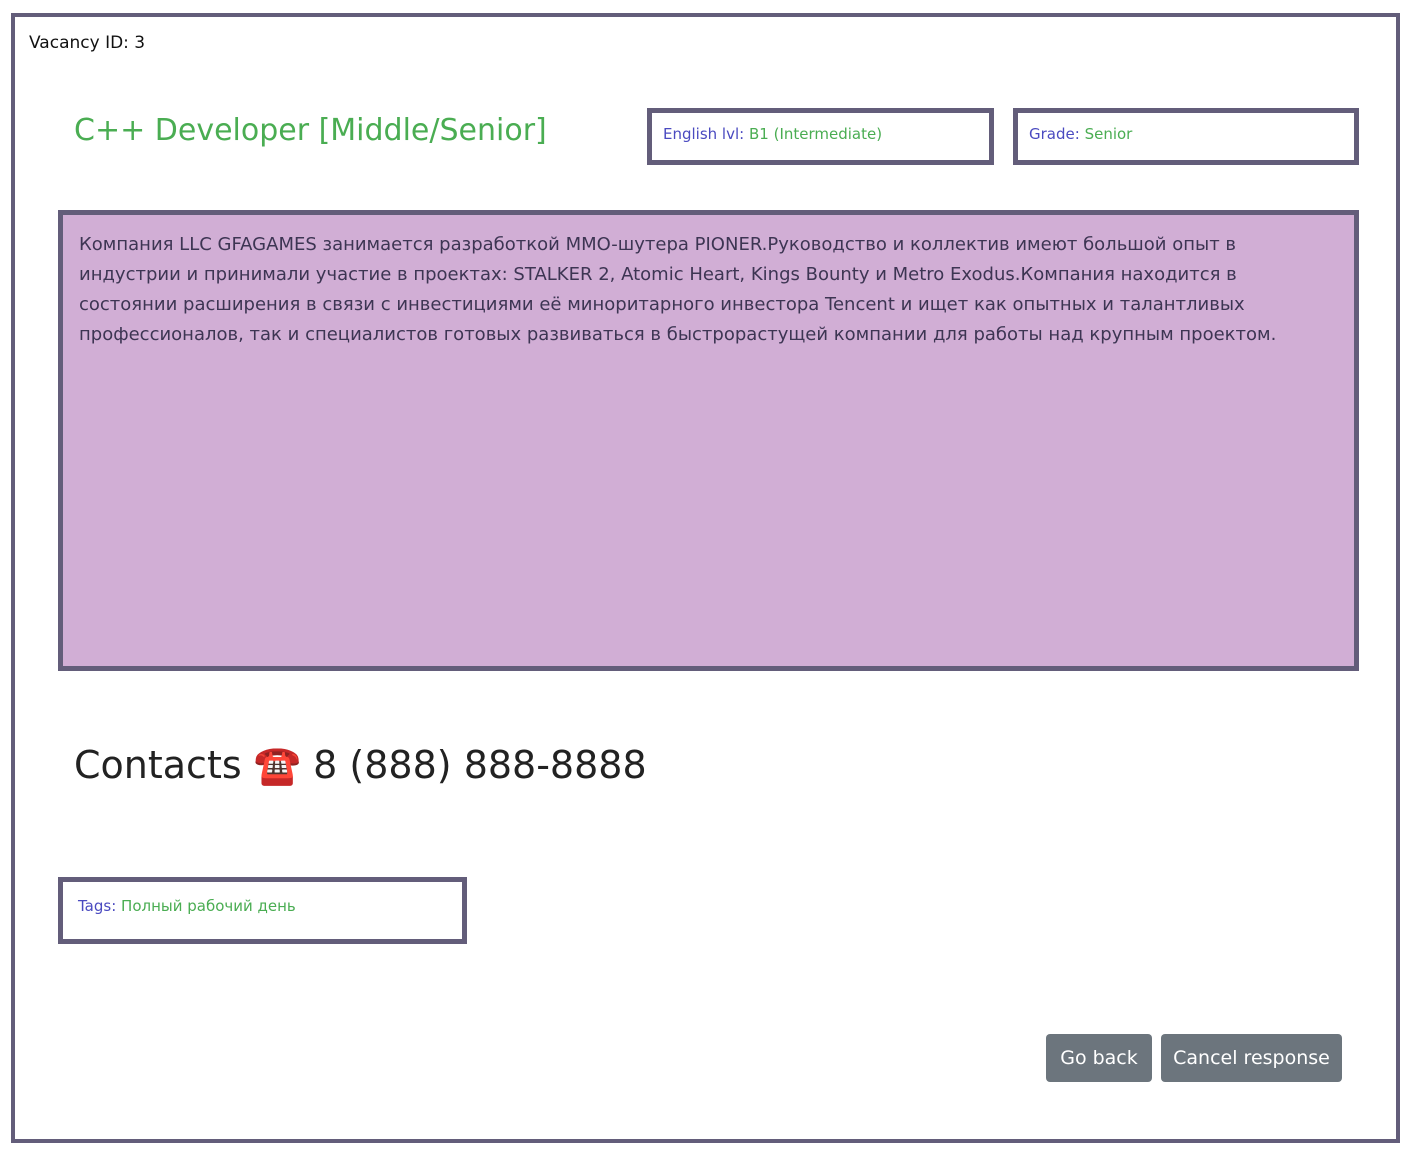 The height and width of the screenshot is (1162, 1412). Describe the element at coordinates (208, 906) in the screenshot. I see `tags-value: Полный рабочий день` at that location.